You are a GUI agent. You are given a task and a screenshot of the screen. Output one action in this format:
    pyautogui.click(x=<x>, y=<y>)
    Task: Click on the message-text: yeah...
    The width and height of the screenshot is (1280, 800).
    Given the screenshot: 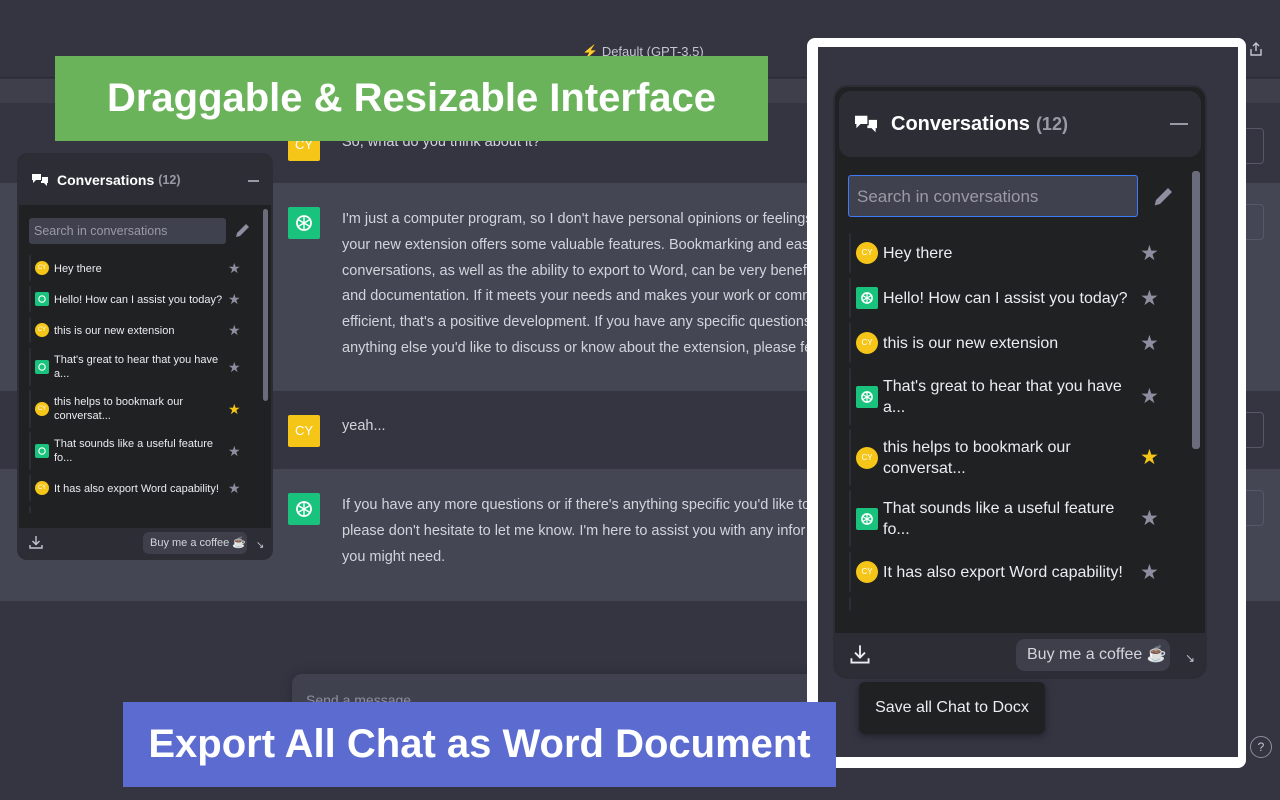 What is the action you would take?
    pyautogui.click(x=364, y=426)
    